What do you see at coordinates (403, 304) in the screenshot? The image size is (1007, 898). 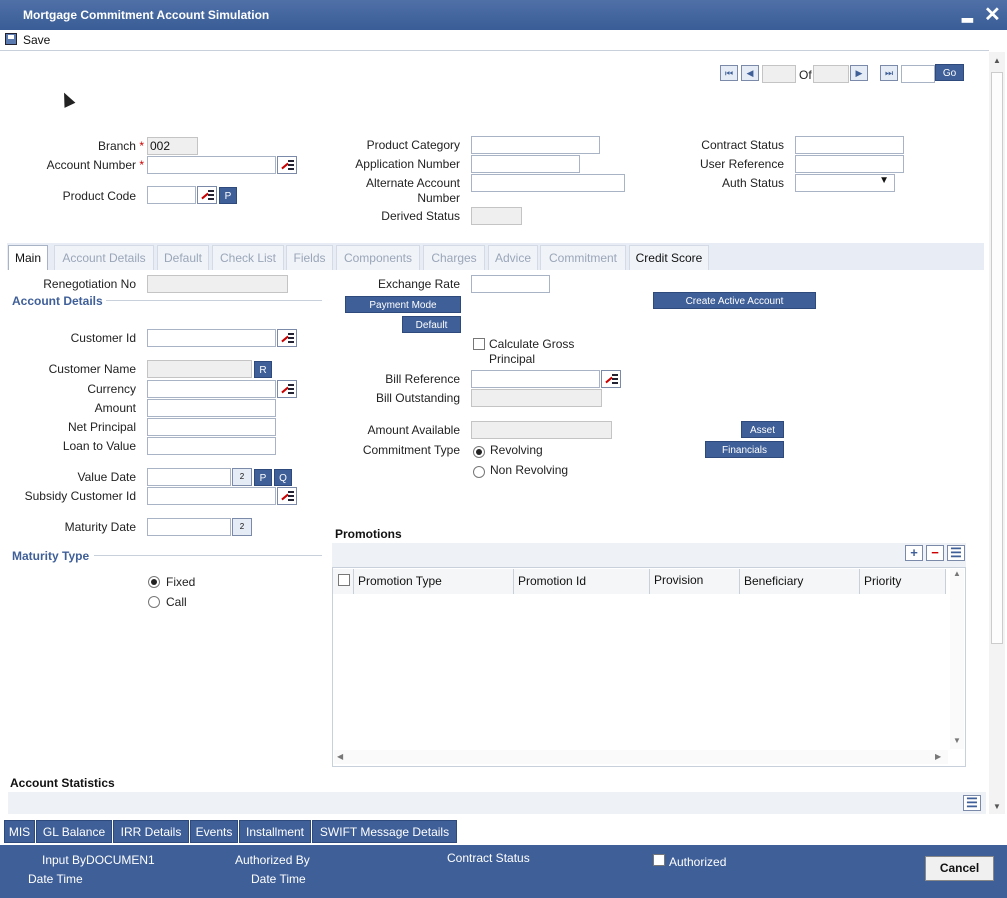 I see `payment-mode-button: Payment Mode` at bounding box center [403, 304].